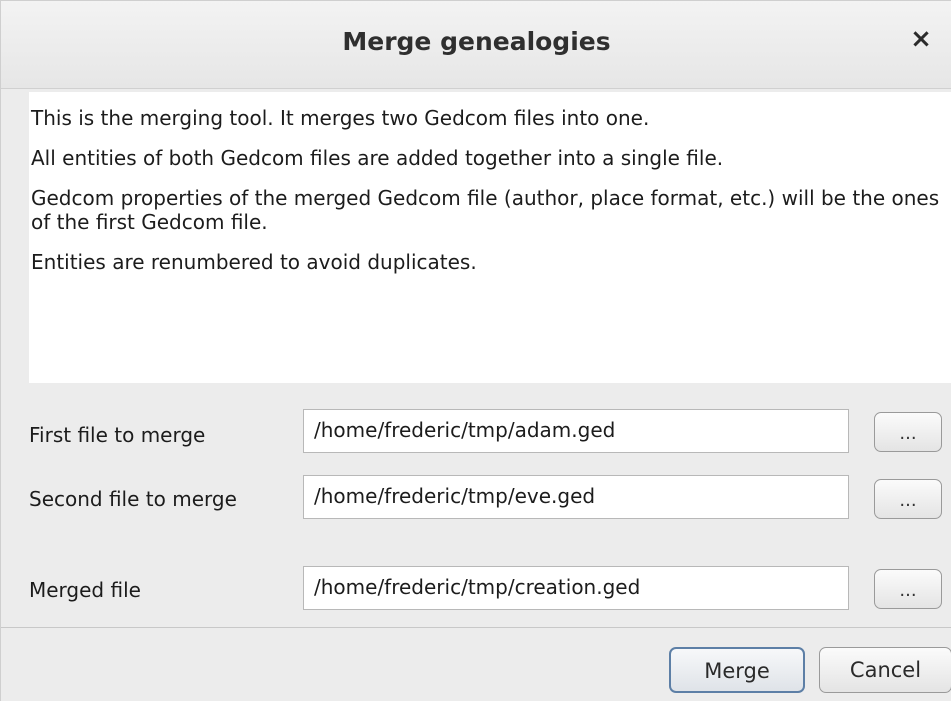 Image resolution: width=951 pixels, height=701 pixels. I want to click on first-file-label: First file to merge, so click(117, 435).